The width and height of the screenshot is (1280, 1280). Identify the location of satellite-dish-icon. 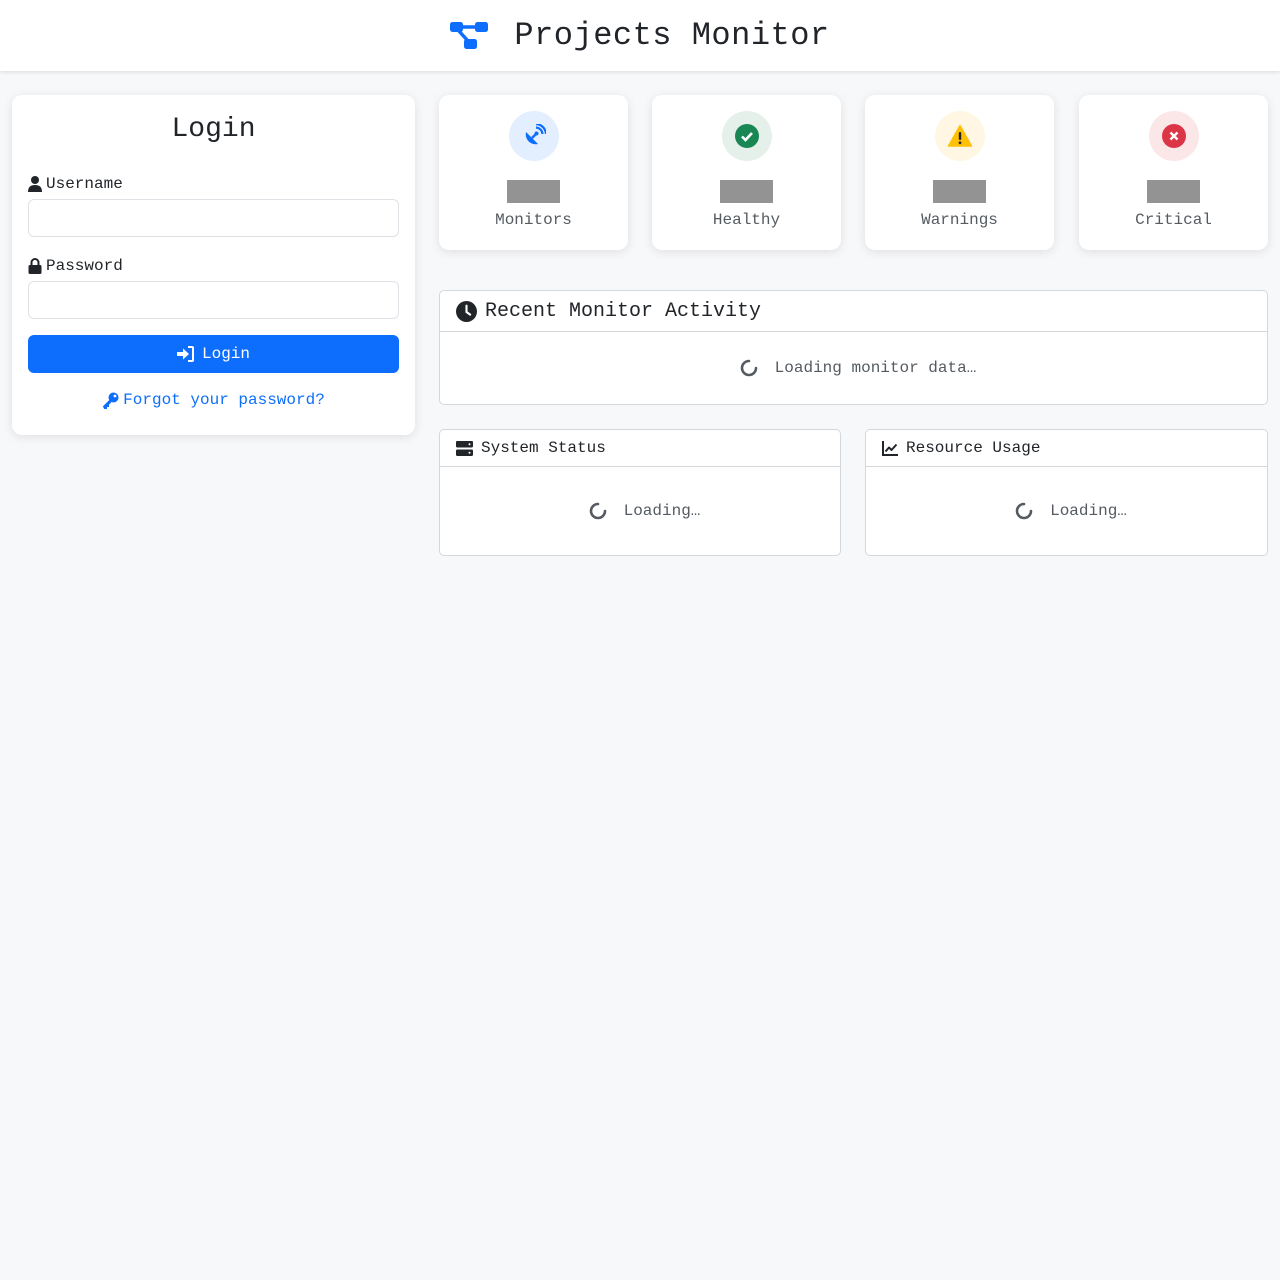
(535, 134).